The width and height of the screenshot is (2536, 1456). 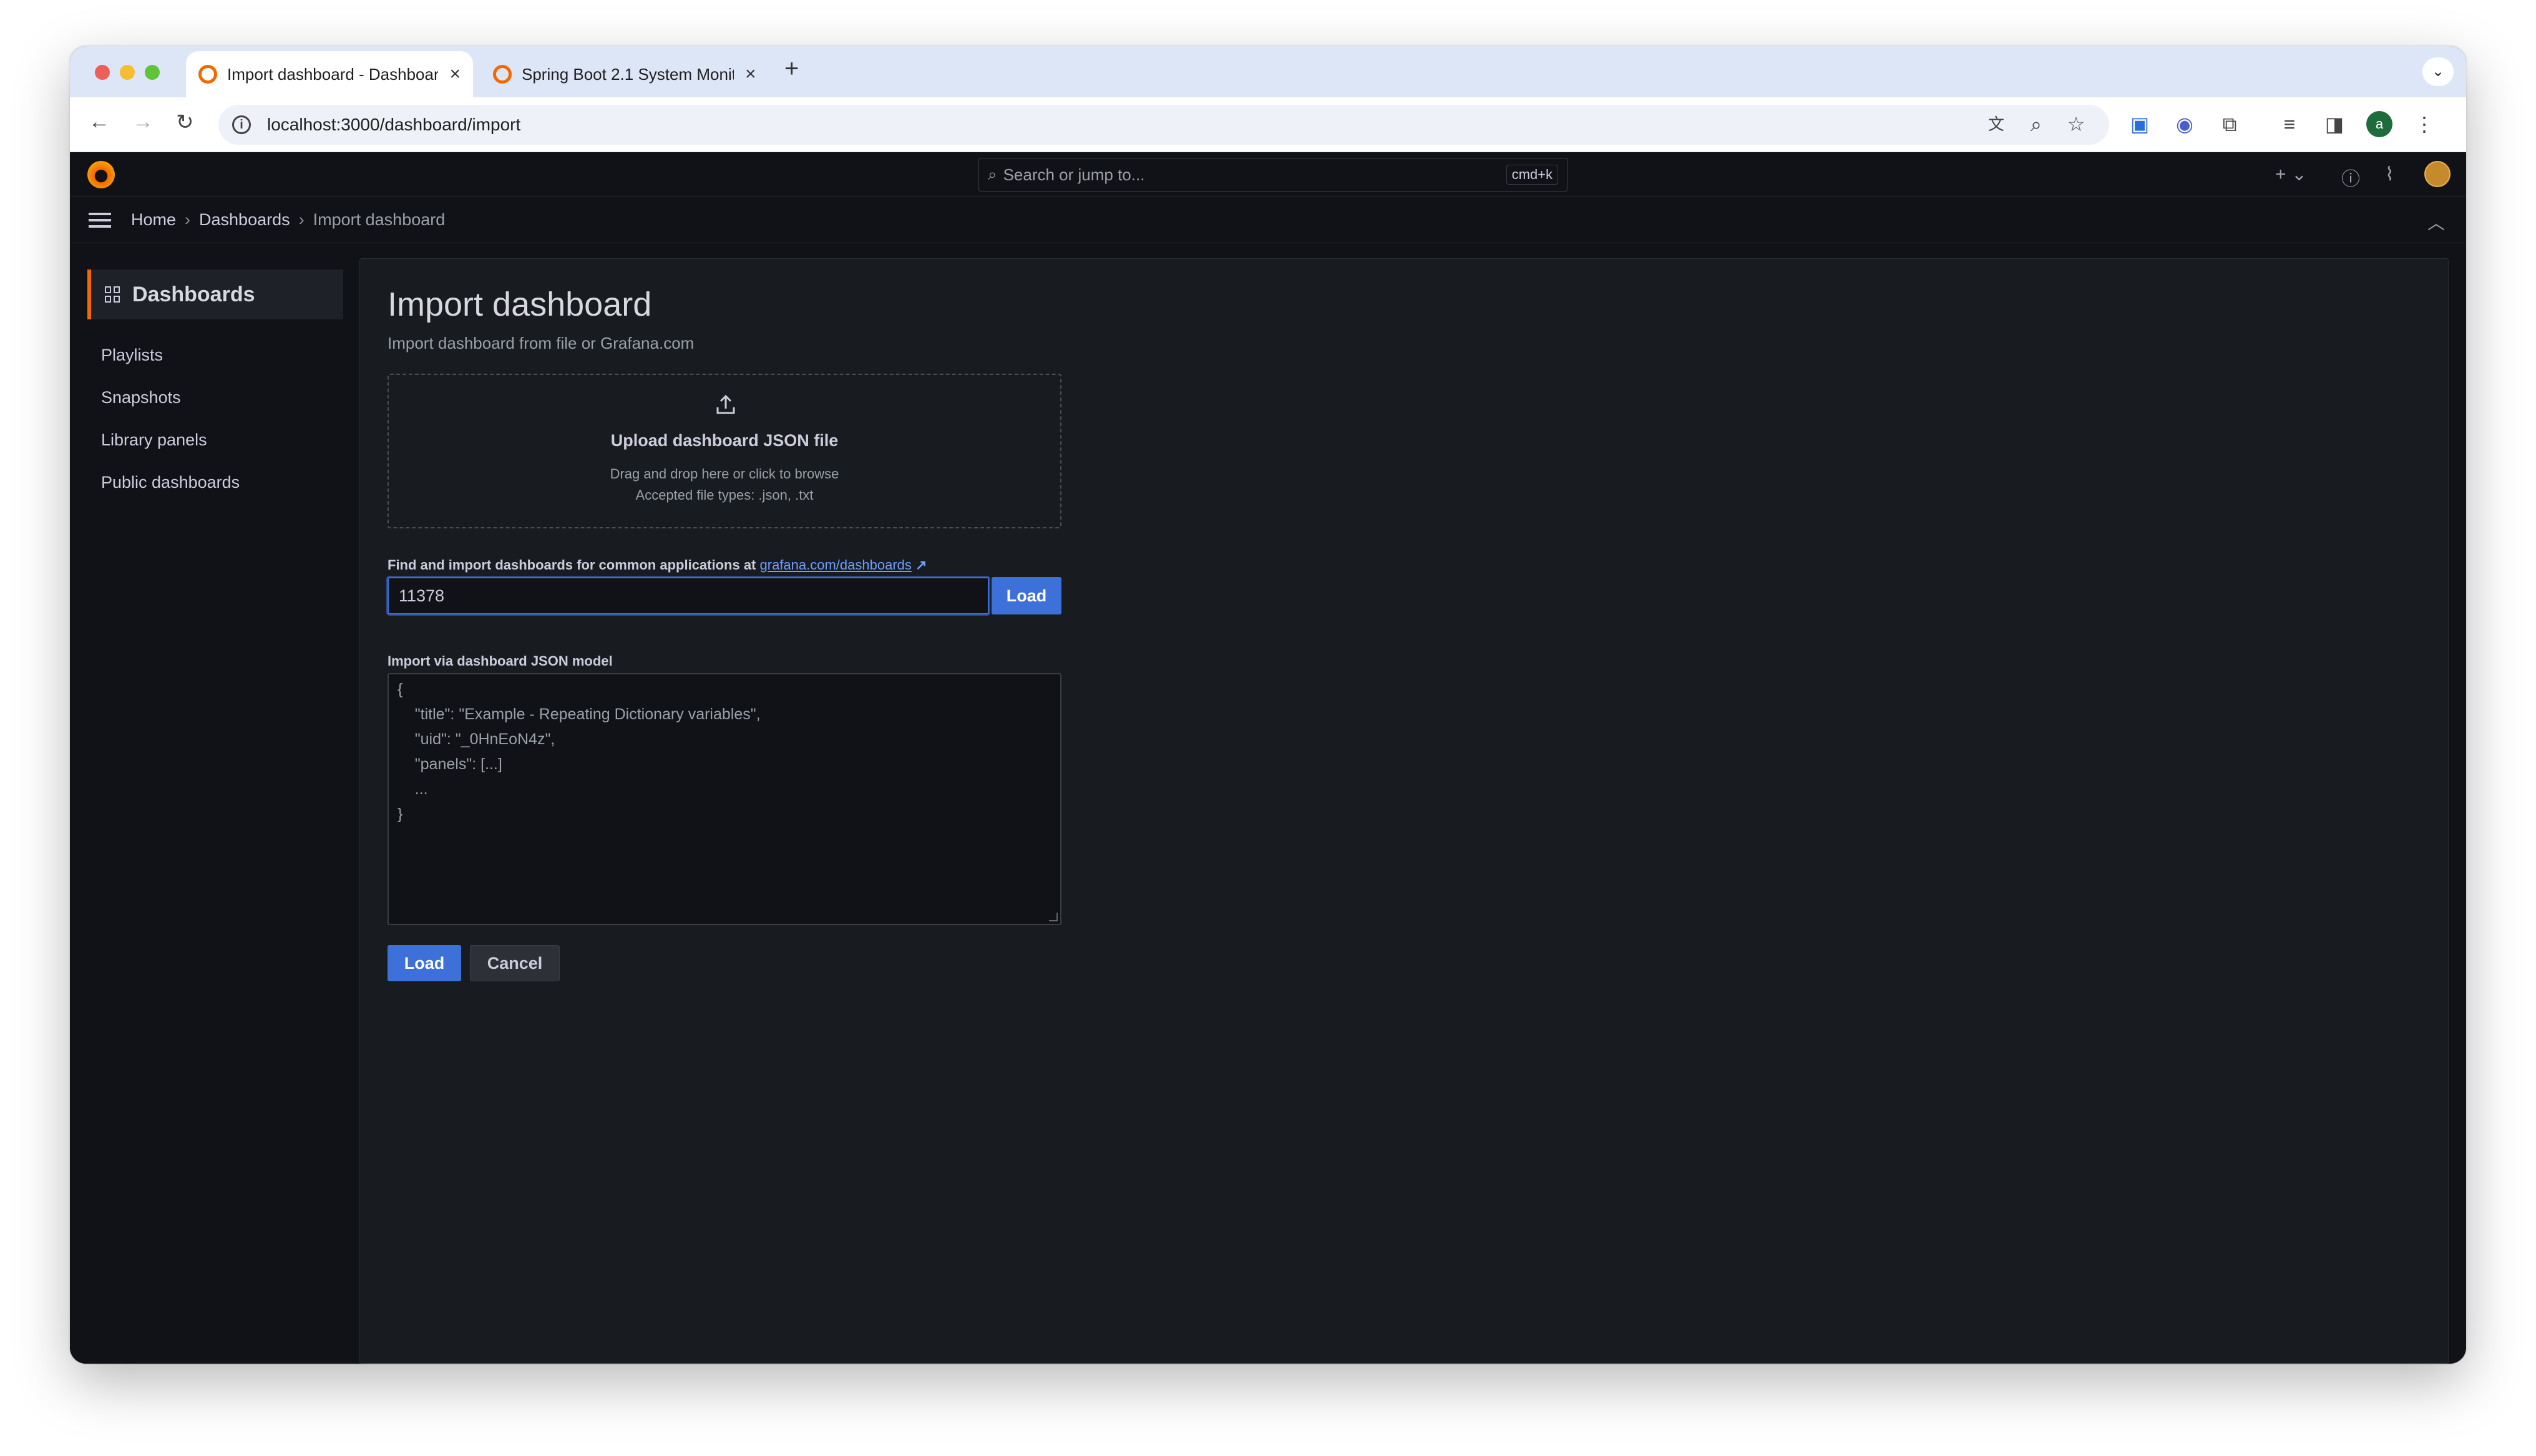 I want to click on load-json-button: Load, so click(x=424, y=963).